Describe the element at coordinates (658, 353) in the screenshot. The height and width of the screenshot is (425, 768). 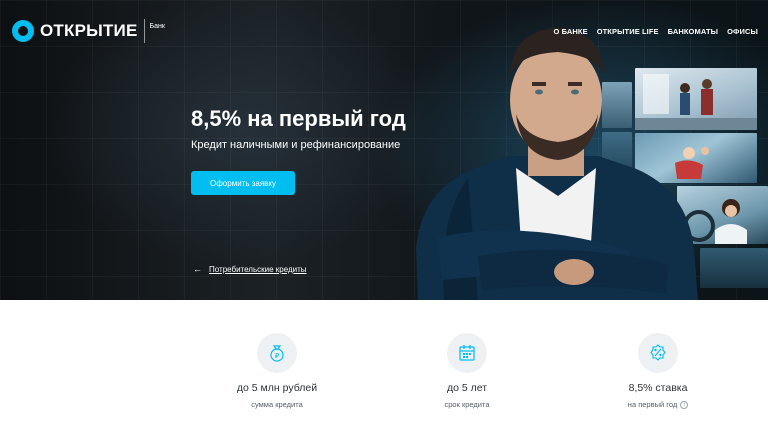
I see `percent-icon` at that location.